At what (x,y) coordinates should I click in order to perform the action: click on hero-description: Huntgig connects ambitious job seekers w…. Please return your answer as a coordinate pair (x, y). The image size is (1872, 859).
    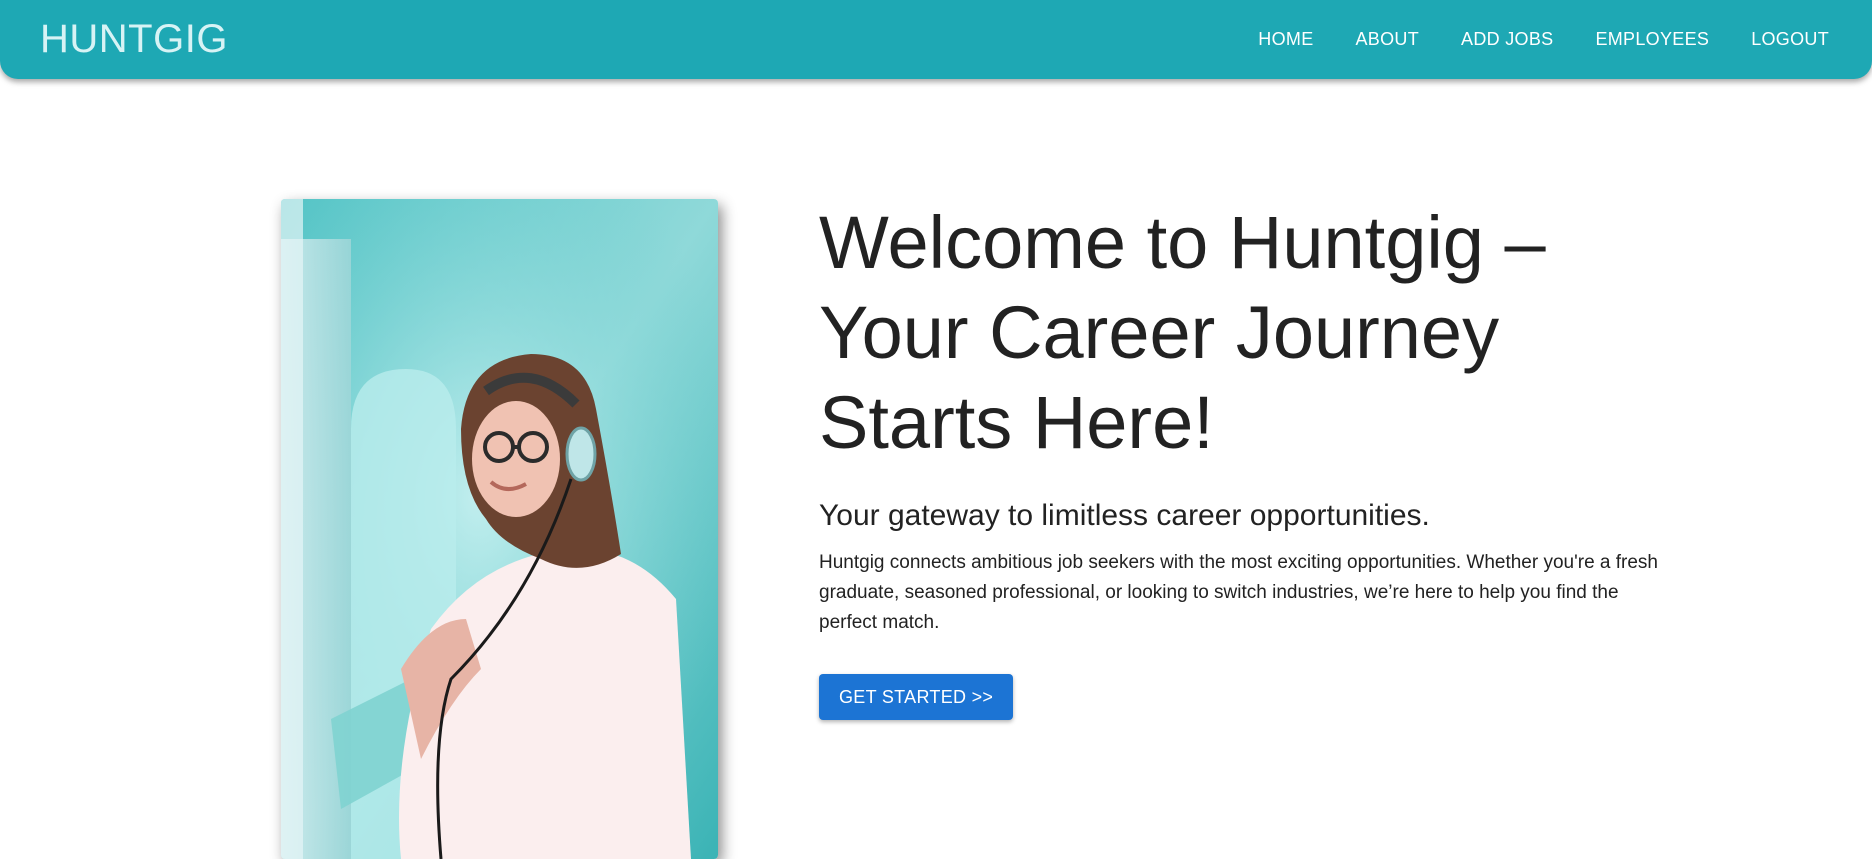
    Looking at the image, I should click on (1238, 592).